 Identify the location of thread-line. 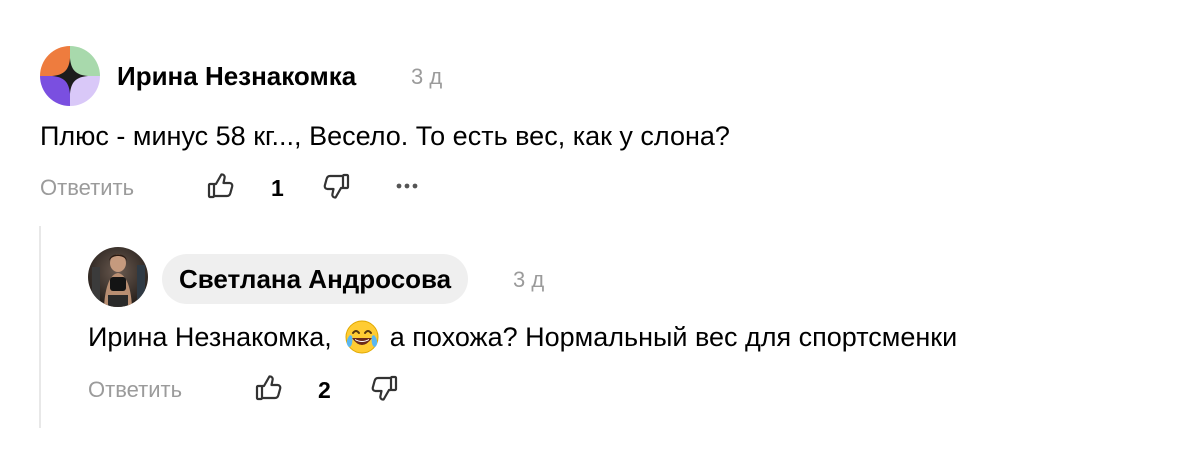
(40, 327).